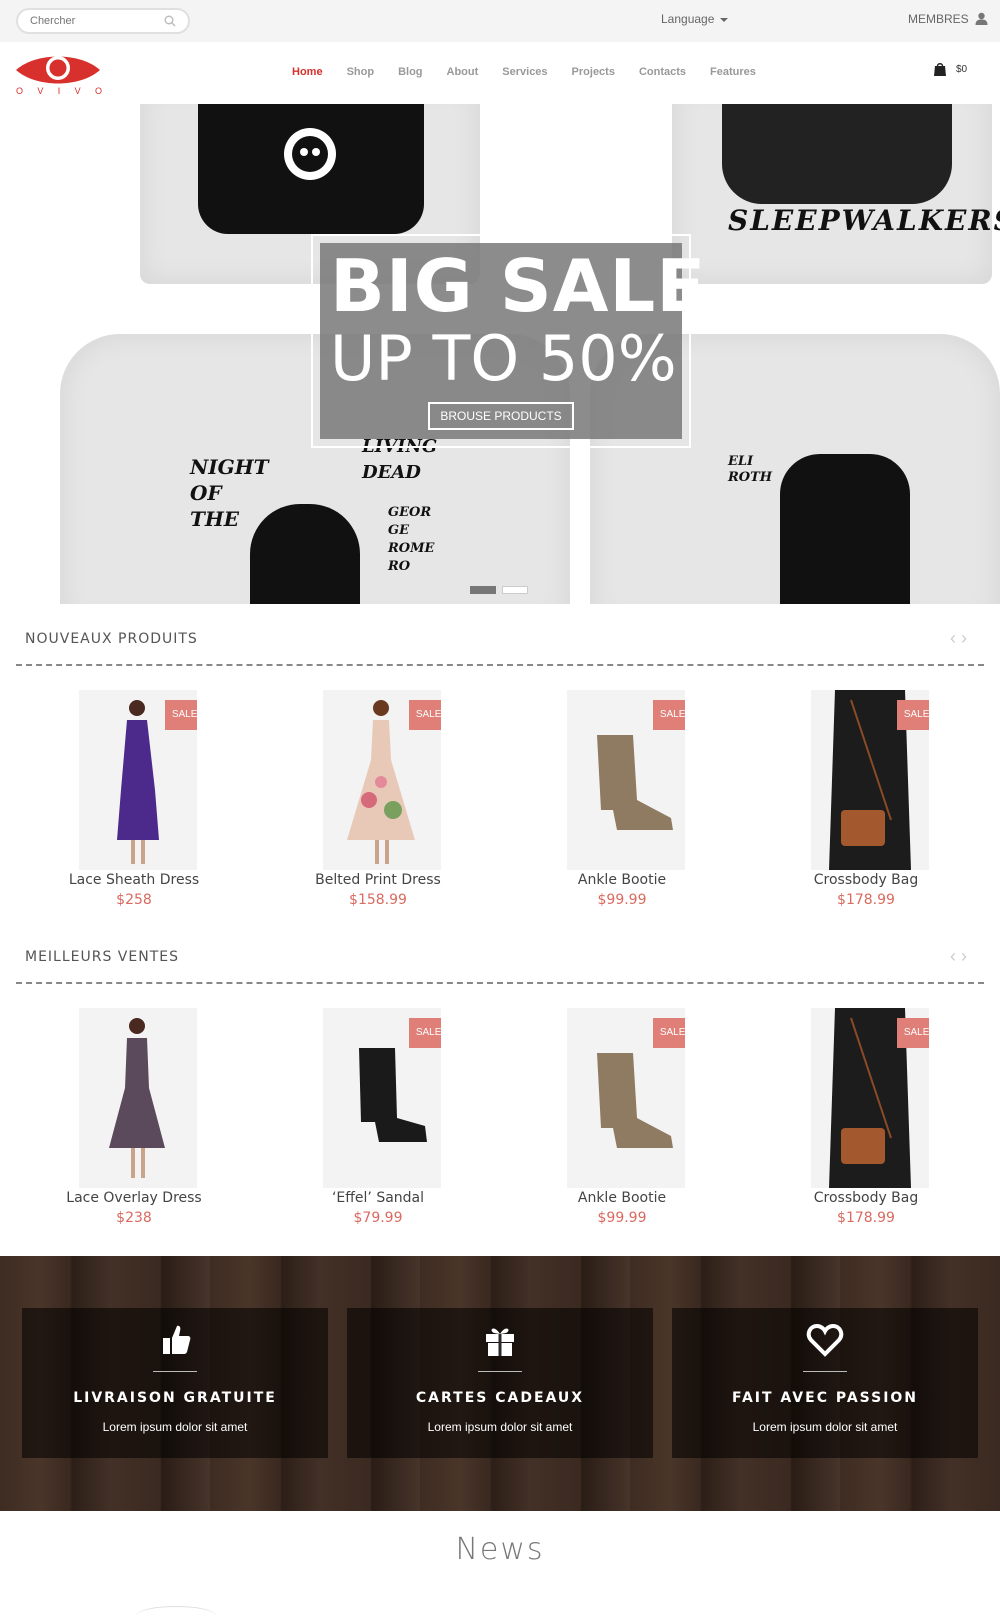 This screenshot has width=1000, height=1616. What do you see at coordinates (500, 1398) in the screenshot?
I see `feature-title: CARTES CADEAUX` at bounding box center [500, 1398].